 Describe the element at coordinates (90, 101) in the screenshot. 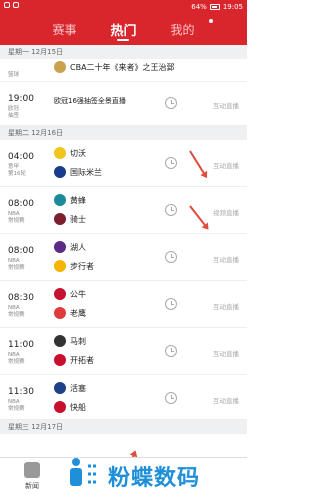

I see `event-title: 欧冠16强抽签全景直播` at that location.